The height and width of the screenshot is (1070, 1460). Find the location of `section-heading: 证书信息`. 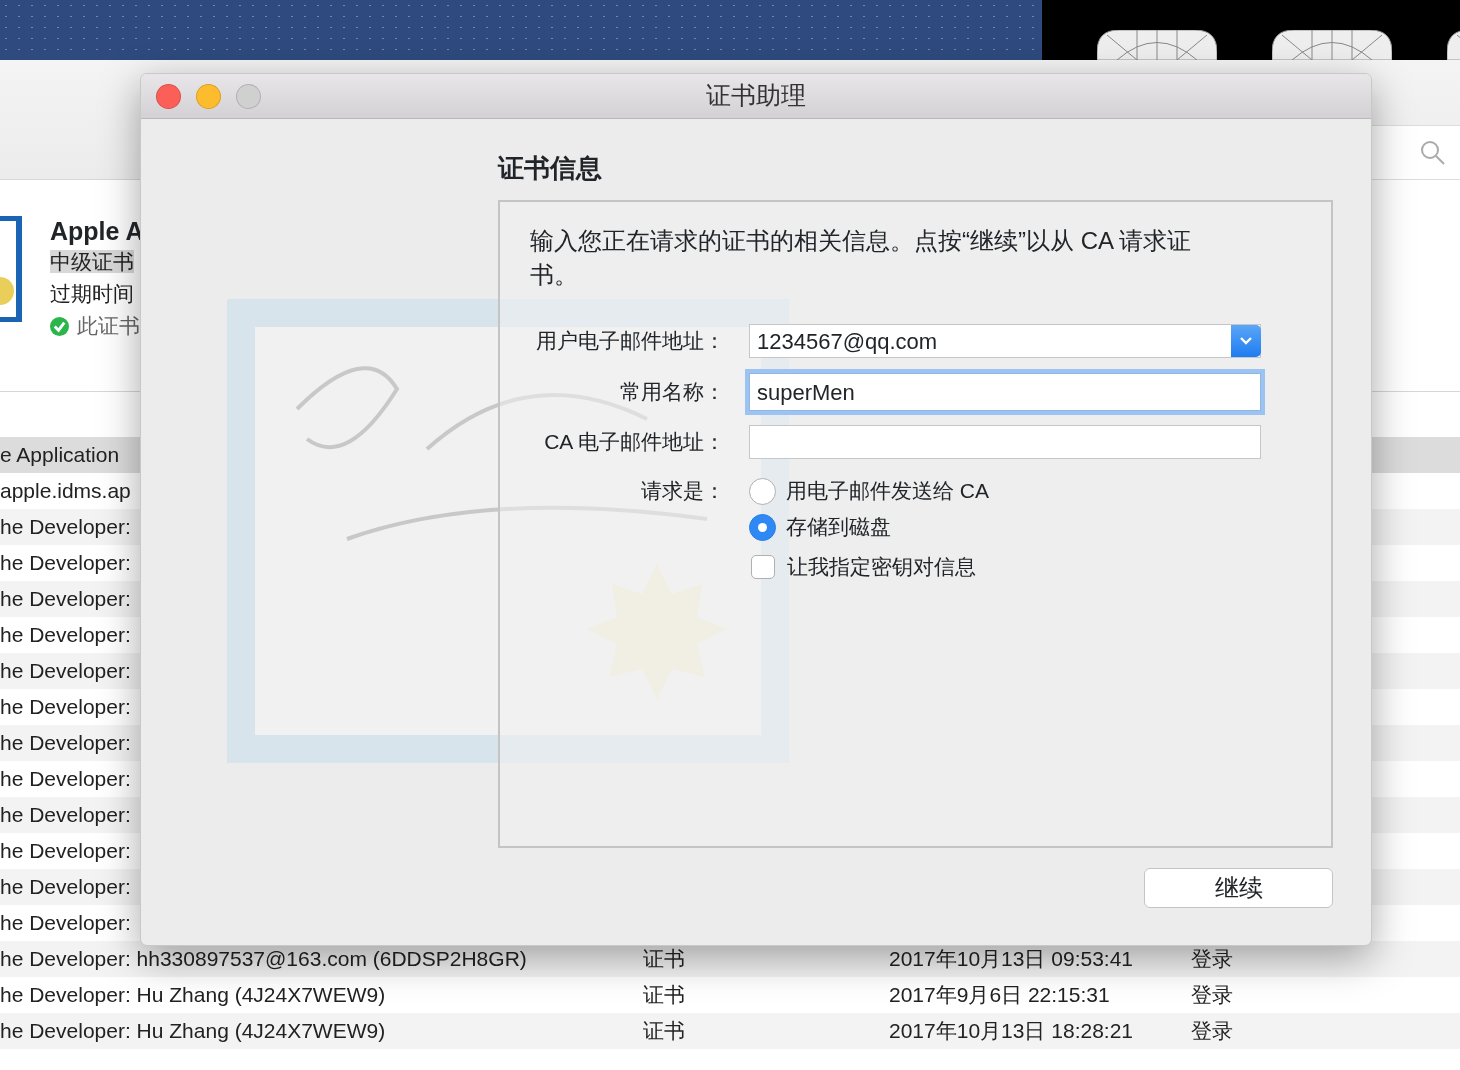

section-heading: 证书信息 is located at coordinates (550, 168).